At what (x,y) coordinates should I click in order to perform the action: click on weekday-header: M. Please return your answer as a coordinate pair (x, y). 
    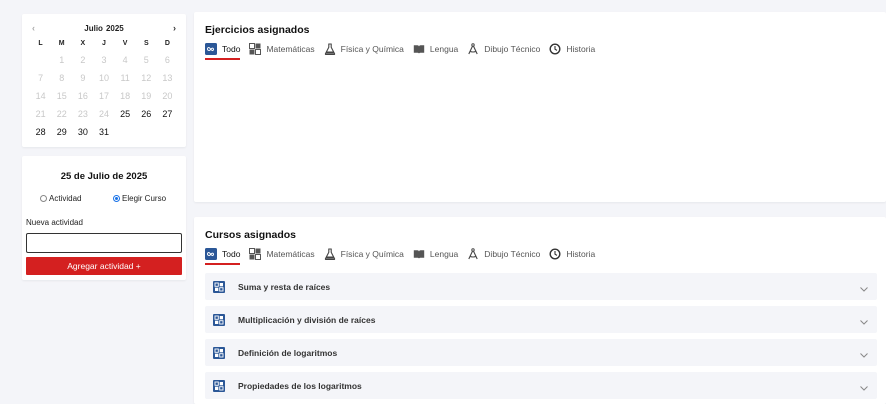
    Looking at the image, I should click on (61, 43).